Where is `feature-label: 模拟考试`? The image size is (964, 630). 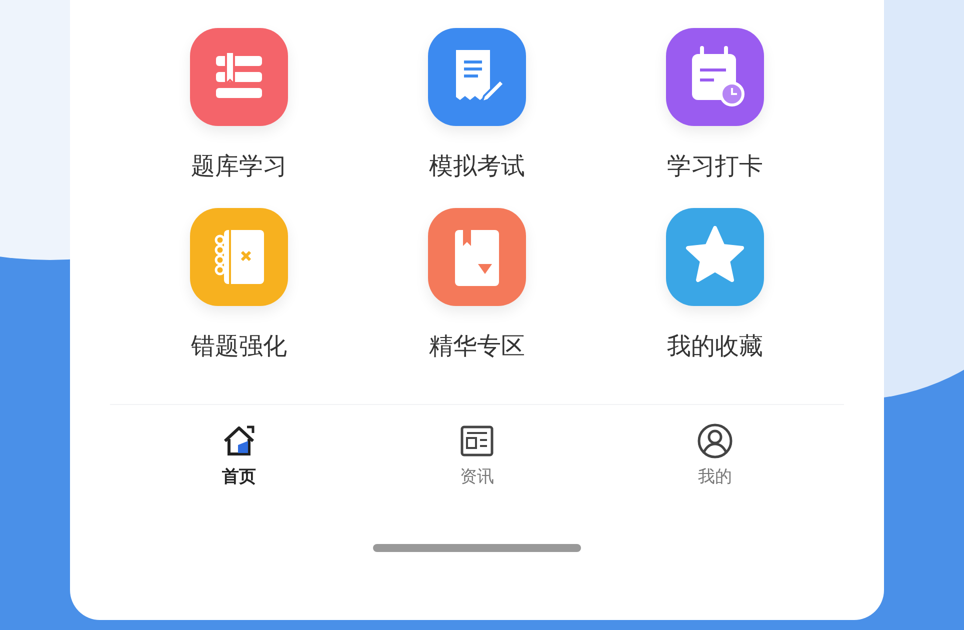 feature-label: 模拟考试 is located at coordinates (477, 166).